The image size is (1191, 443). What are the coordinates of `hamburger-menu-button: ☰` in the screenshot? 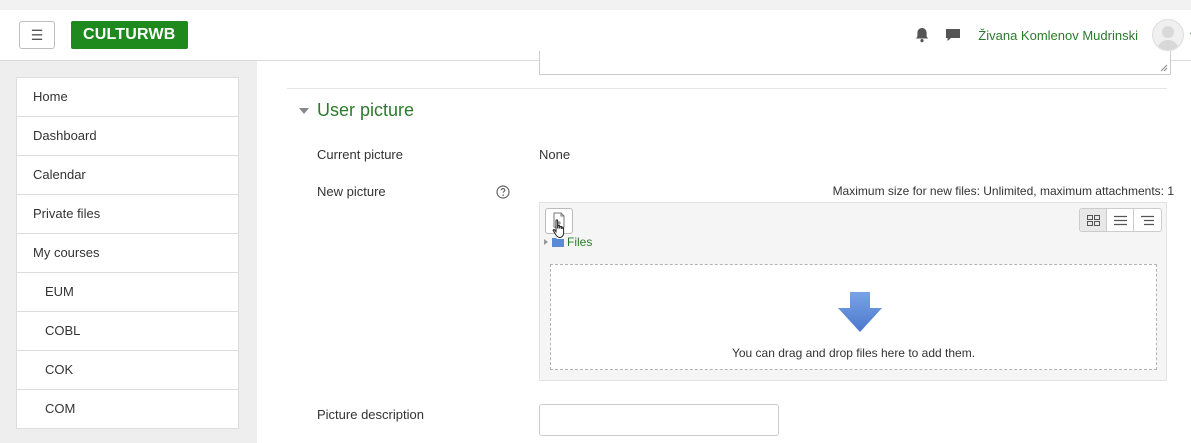 It's located at (37, 35).